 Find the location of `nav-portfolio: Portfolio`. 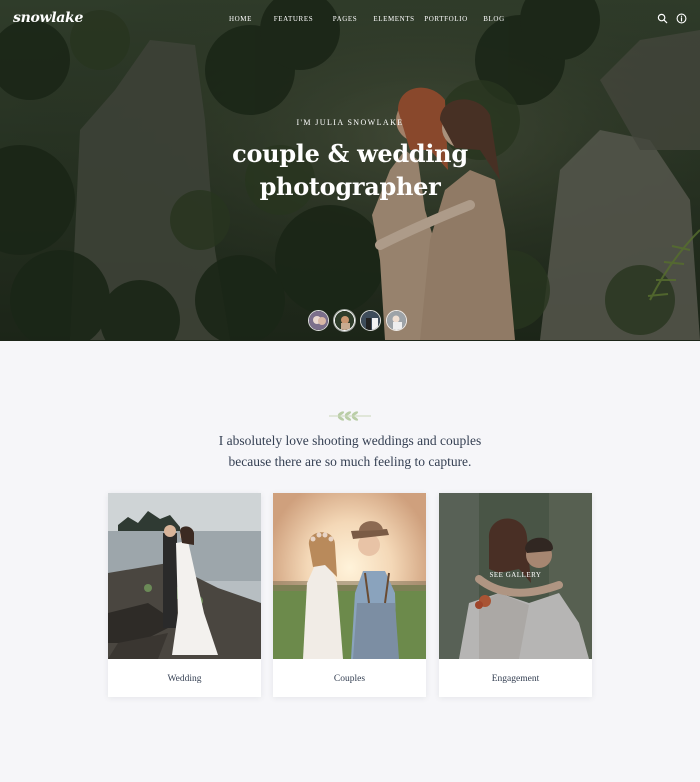

nav-portfolio: Portfolio is located at coordinates (446, 19).